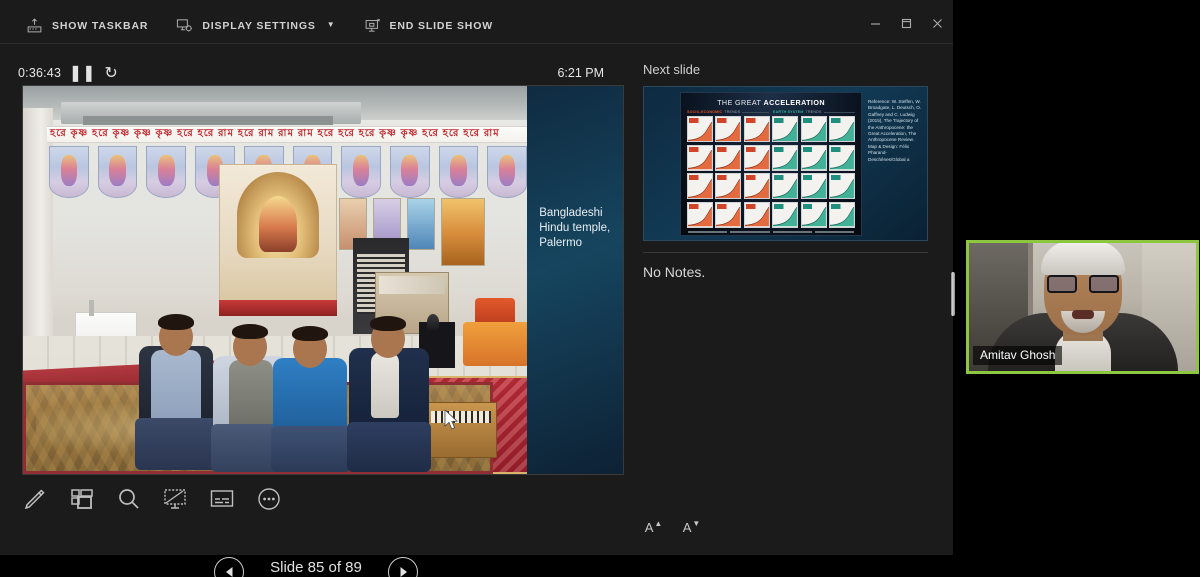 This screenshot has height=577, width=1200. I want to click on video-person-hair, so click(1082, 259).